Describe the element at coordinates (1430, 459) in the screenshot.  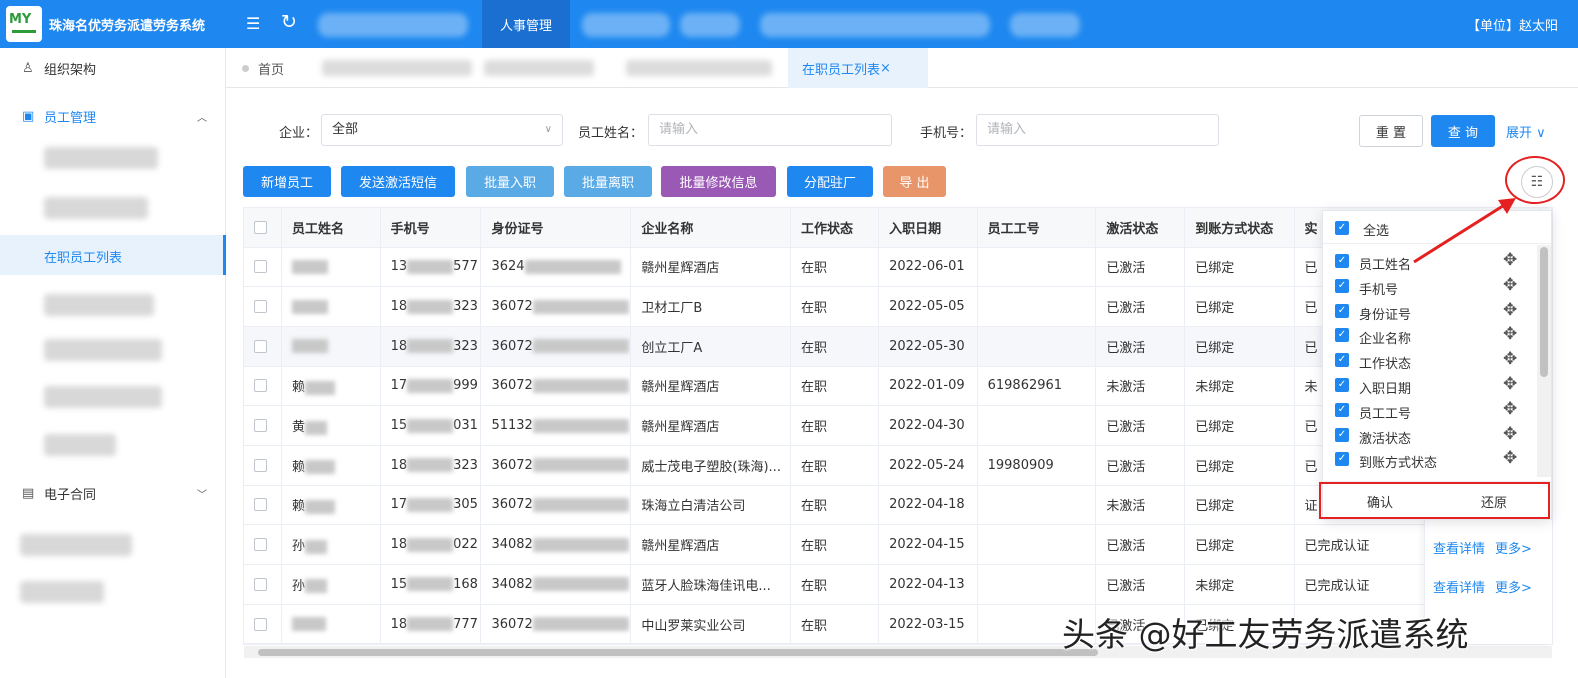
I see `column-option: ✓ 到账方式状态 ✥` at that location.